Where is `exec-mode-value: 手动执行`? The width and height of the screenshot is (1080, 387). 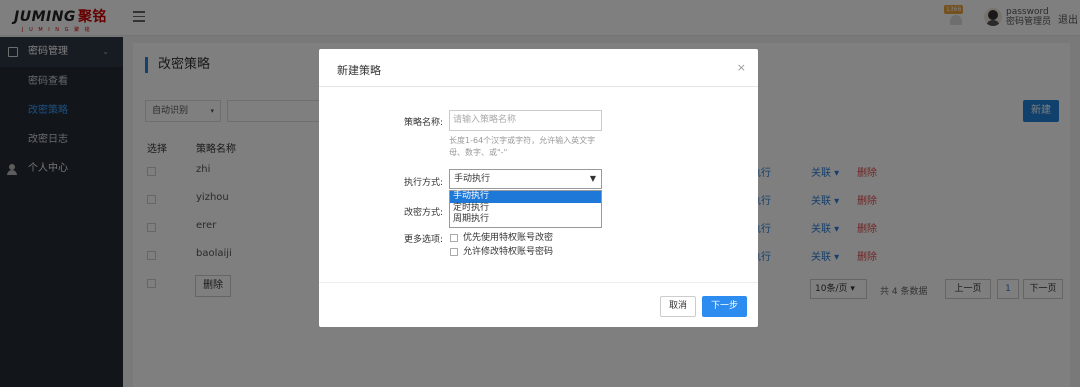
exec-mode-value: 手动执行 is located at coordinates (472, 179).